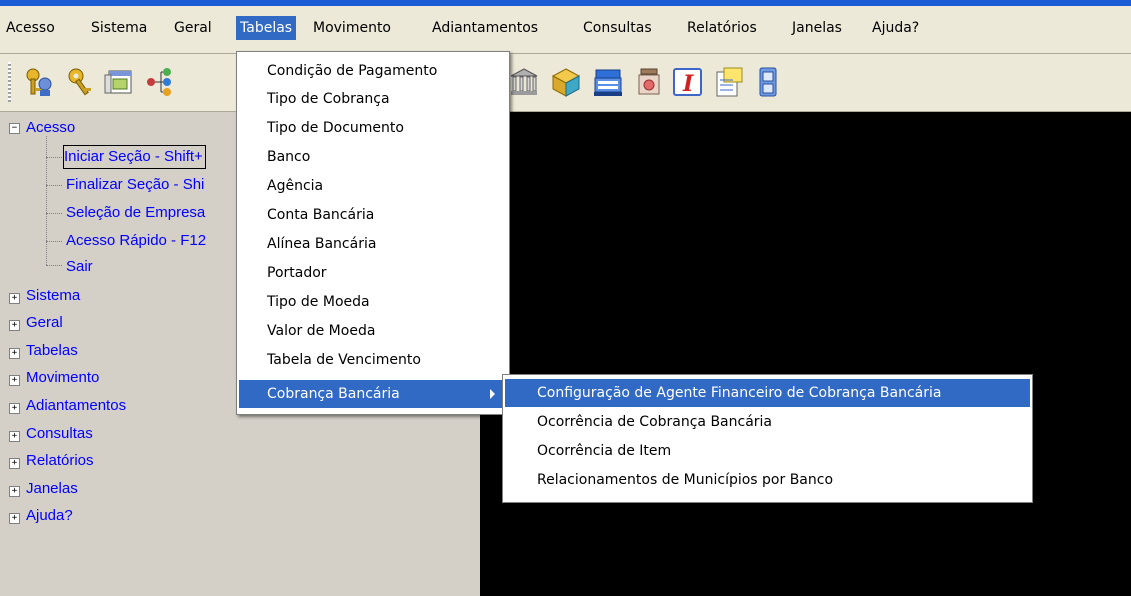 Image resolution: width=1131 pixels, height=596 pixels. Describe the element at coordinates (373, 157) in the screenshot. I see `menu-item-banco: Banco` at that location.